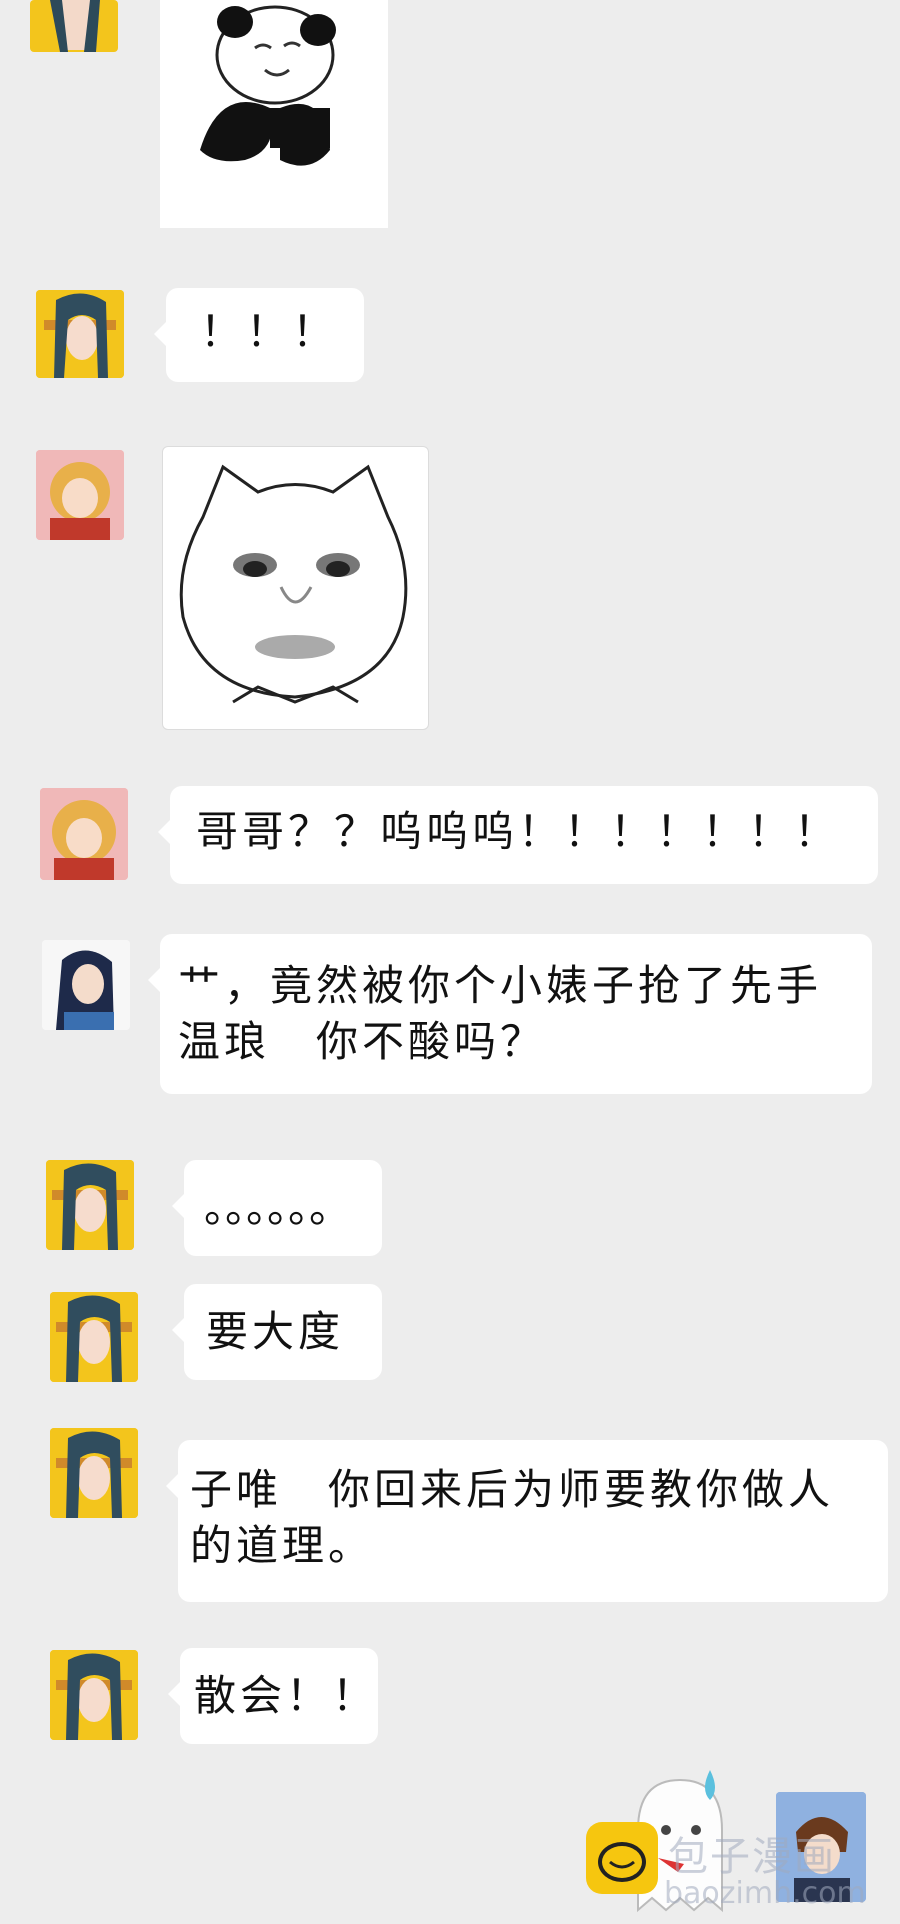 The width and height of the screenshot is (900, 1924). Describe the element at coordinates (510, 1014) in the screenshot. I see `message-bubble: 艹，竟然被你个小婊子抢了先手 温琅 你不酸吗？` at that location.